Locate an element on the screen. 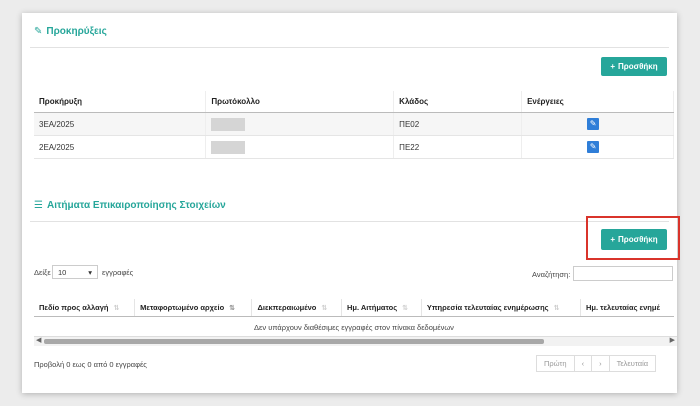 The width and height of the screenshot is (700, 406). page-size-select: 10 ▾ is located at coordinates (75, 272).